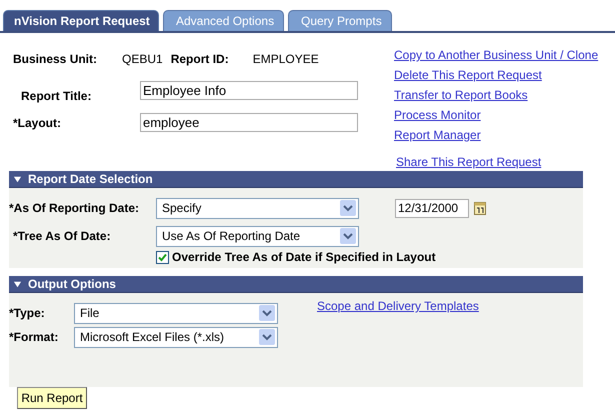 Image resolution: width=615 pixels, height=420 pixels. Describe the element at coordinates (90, 179) in the screenshot. I see `section-title: Report Date Selection` at that location.